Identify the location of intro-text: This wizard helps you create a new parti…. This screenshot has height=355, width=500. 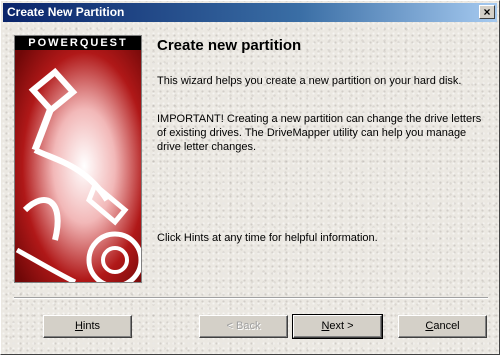
(309, 81).